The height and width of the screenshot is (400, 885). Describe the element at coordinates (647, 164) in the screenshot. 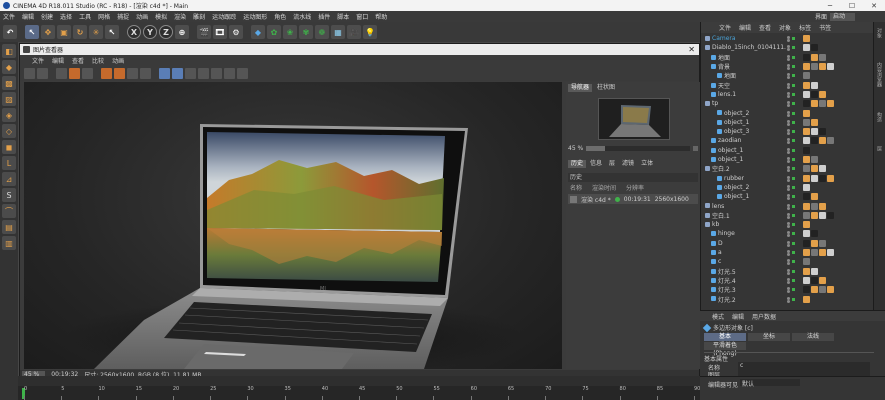

I see `tab-stereo: 立体` at that location.